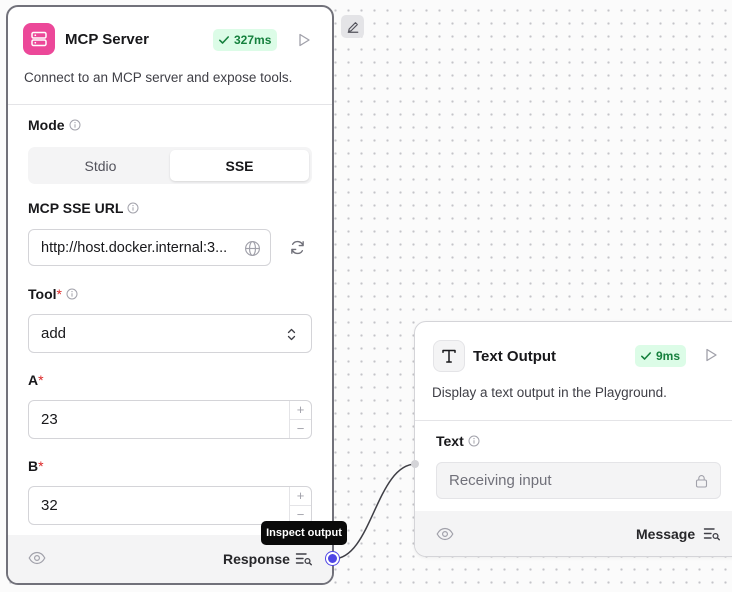 Image resolution: width=732 pixels, height=592 pixels. I want to click on badge-duration: 327ms, so click(253, 40).